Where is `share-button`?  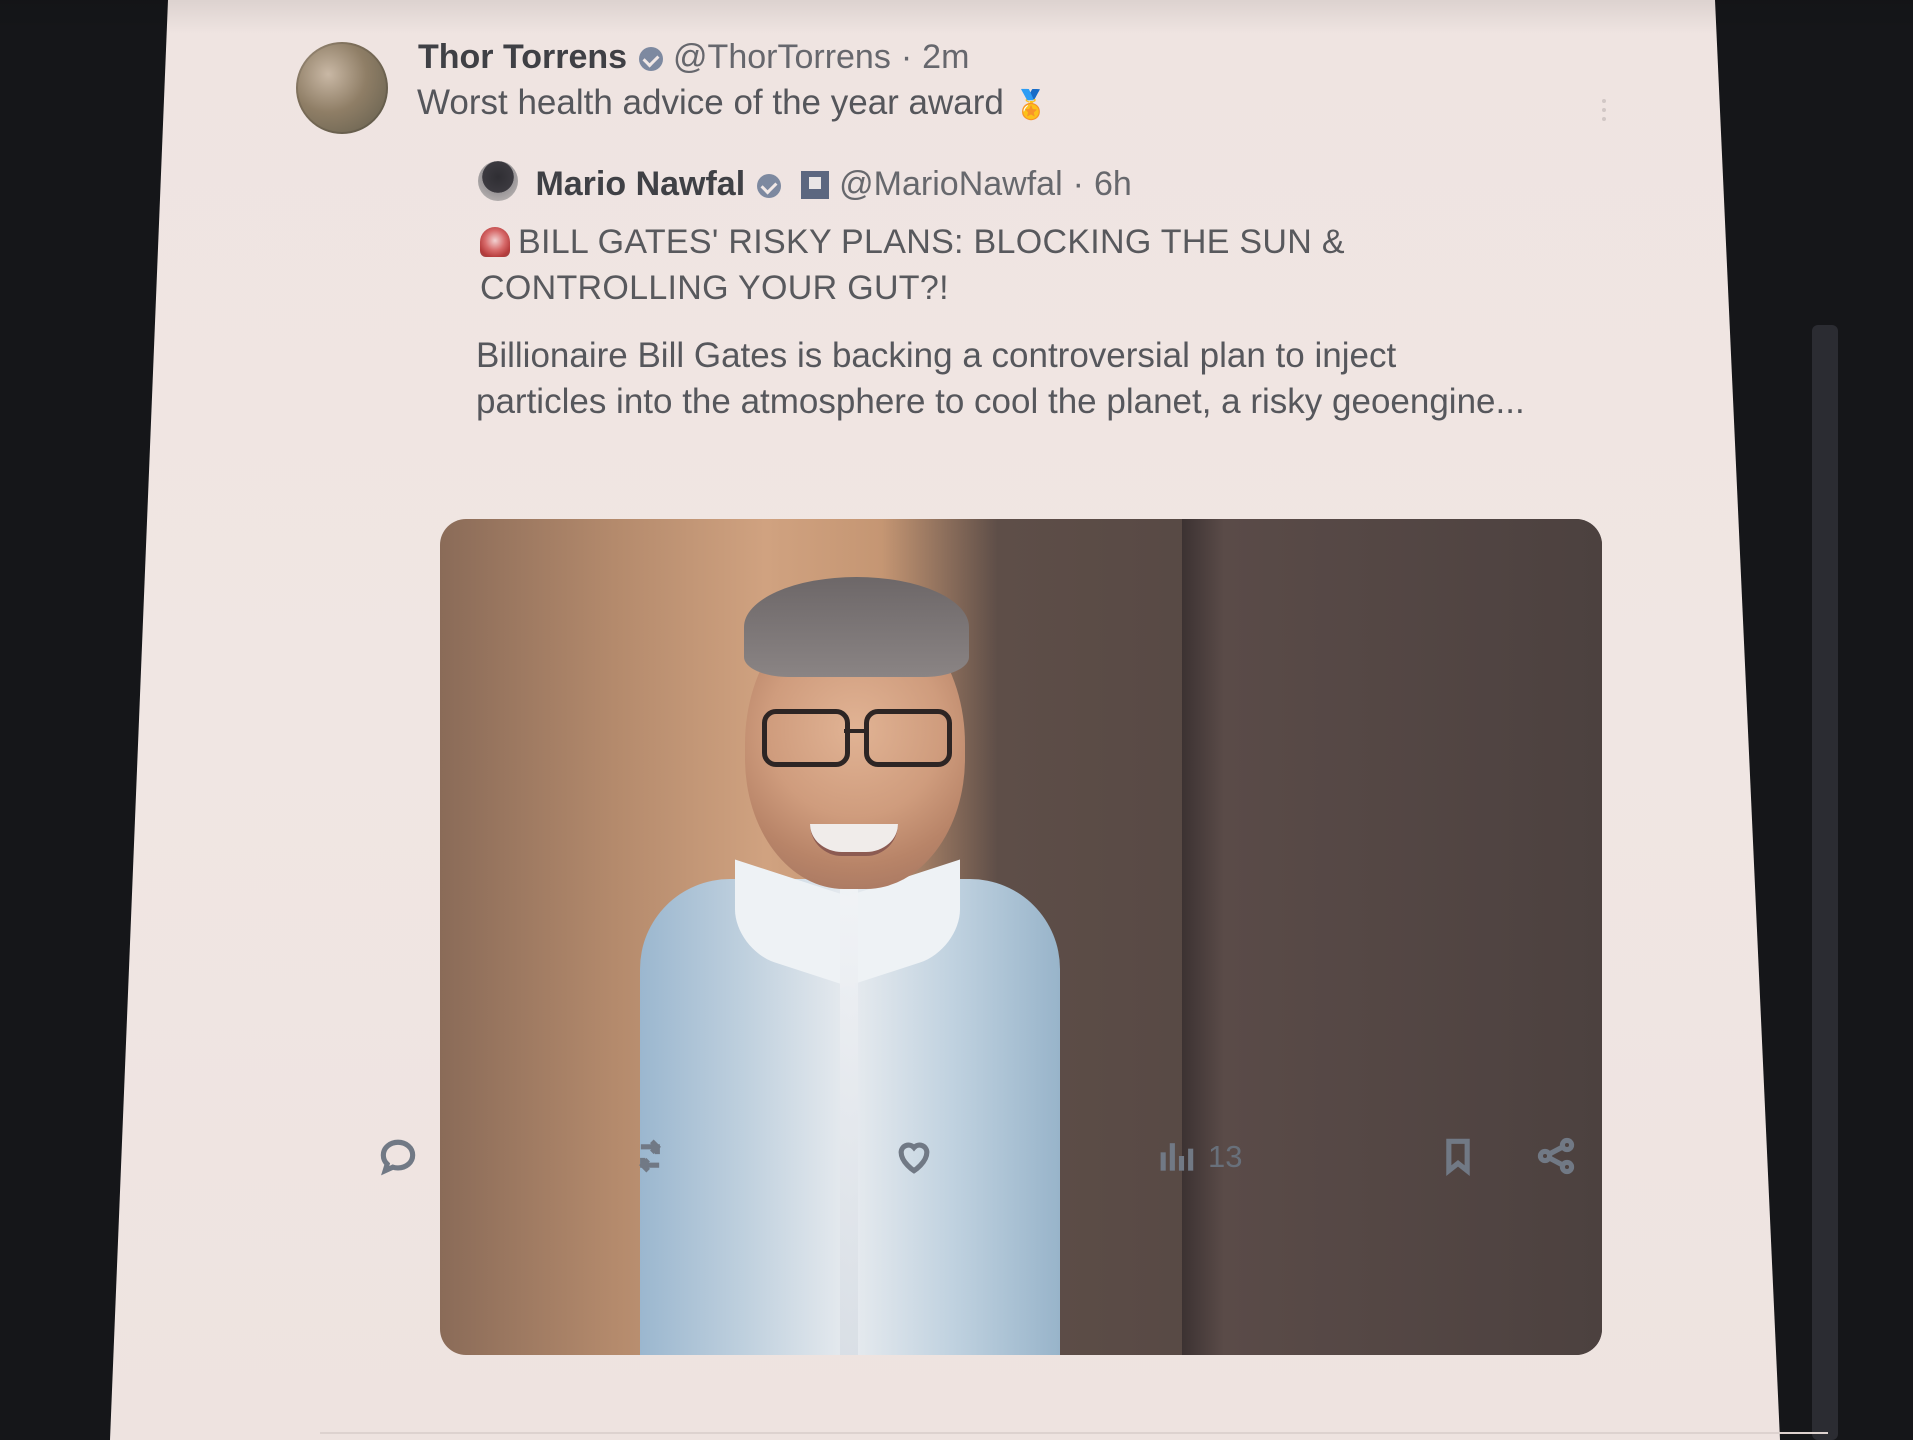
share-button is located at coordinates (1556, 1156).